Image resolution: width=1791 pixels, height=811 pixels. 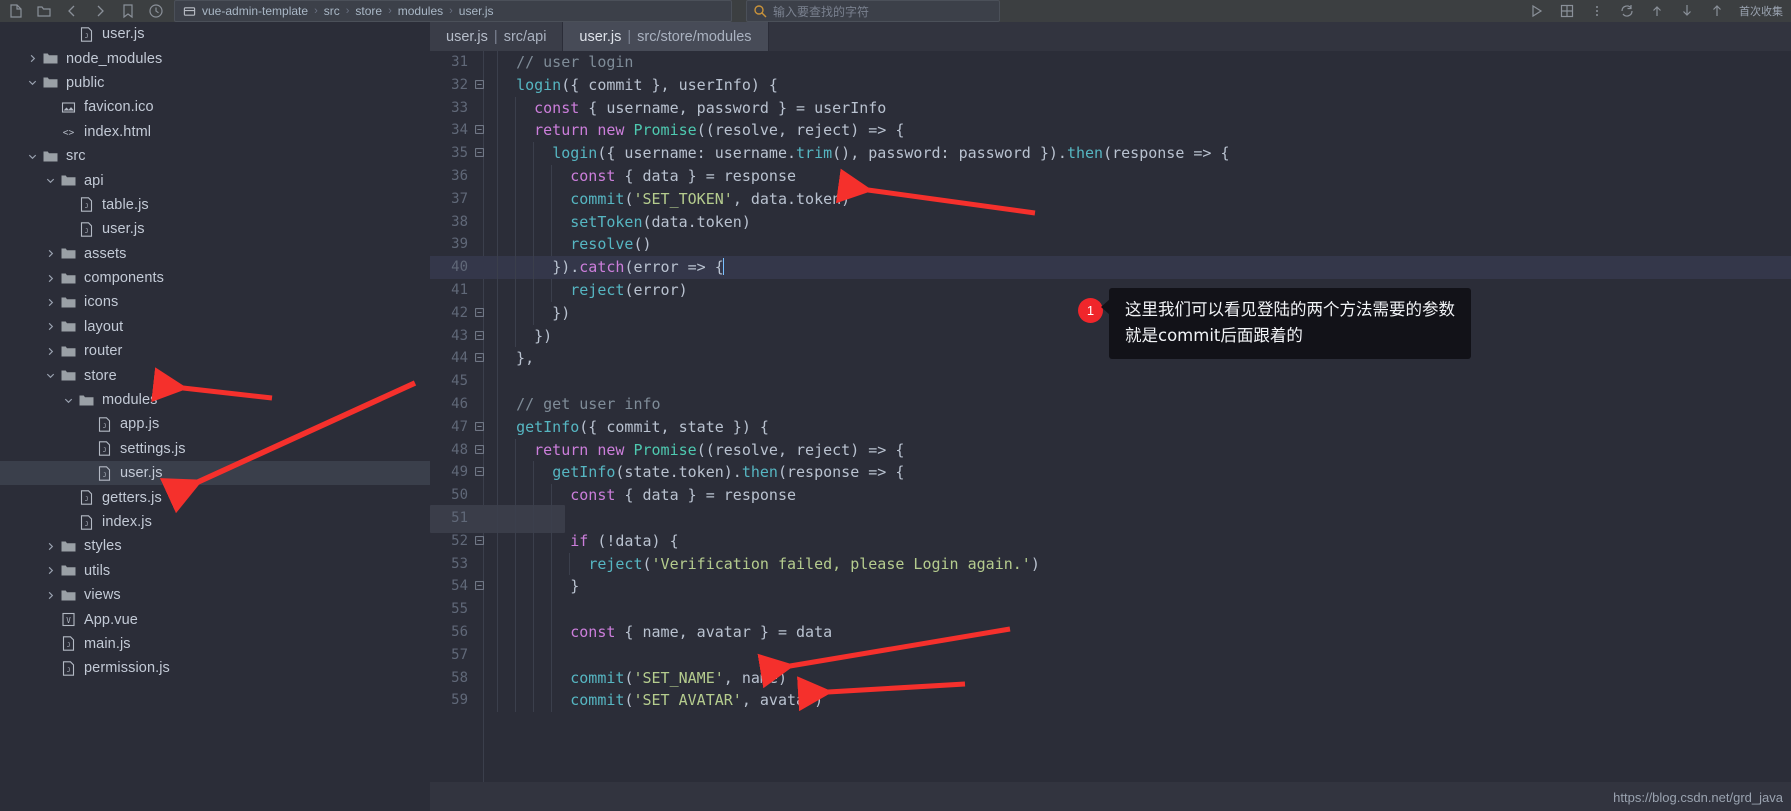 What do you see at coordinates (100, 11) in the screenshot?
I see `forward-arrow-icon` at bounding box center [100, 11].